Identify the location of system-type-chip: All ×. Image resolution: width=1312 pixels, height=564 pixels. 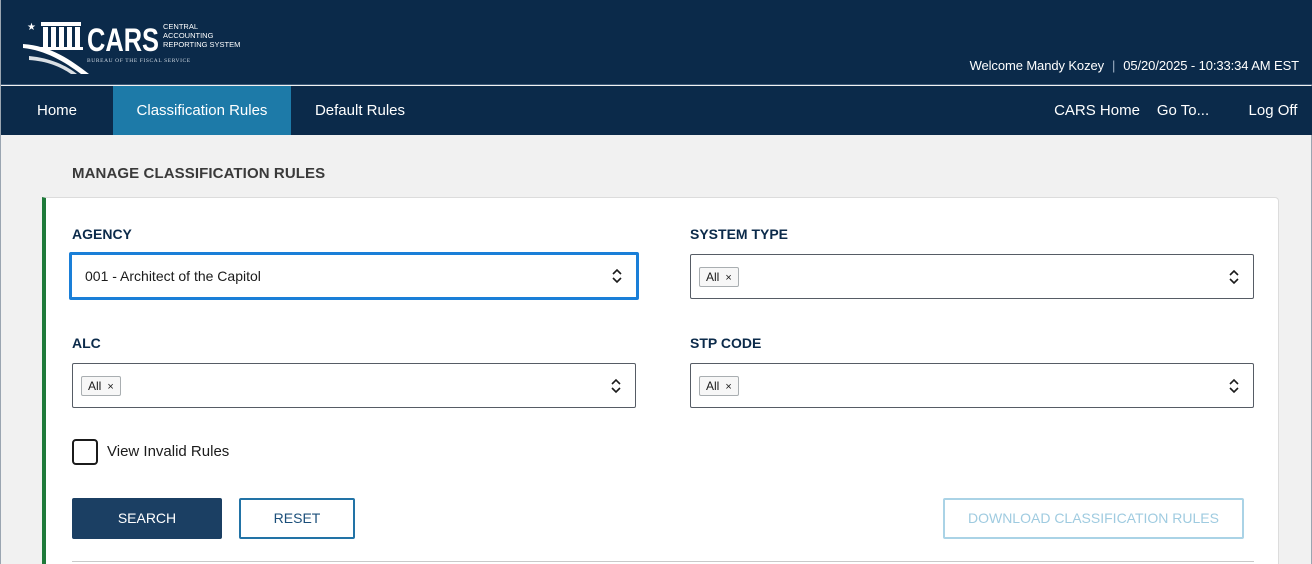
(719, 276).